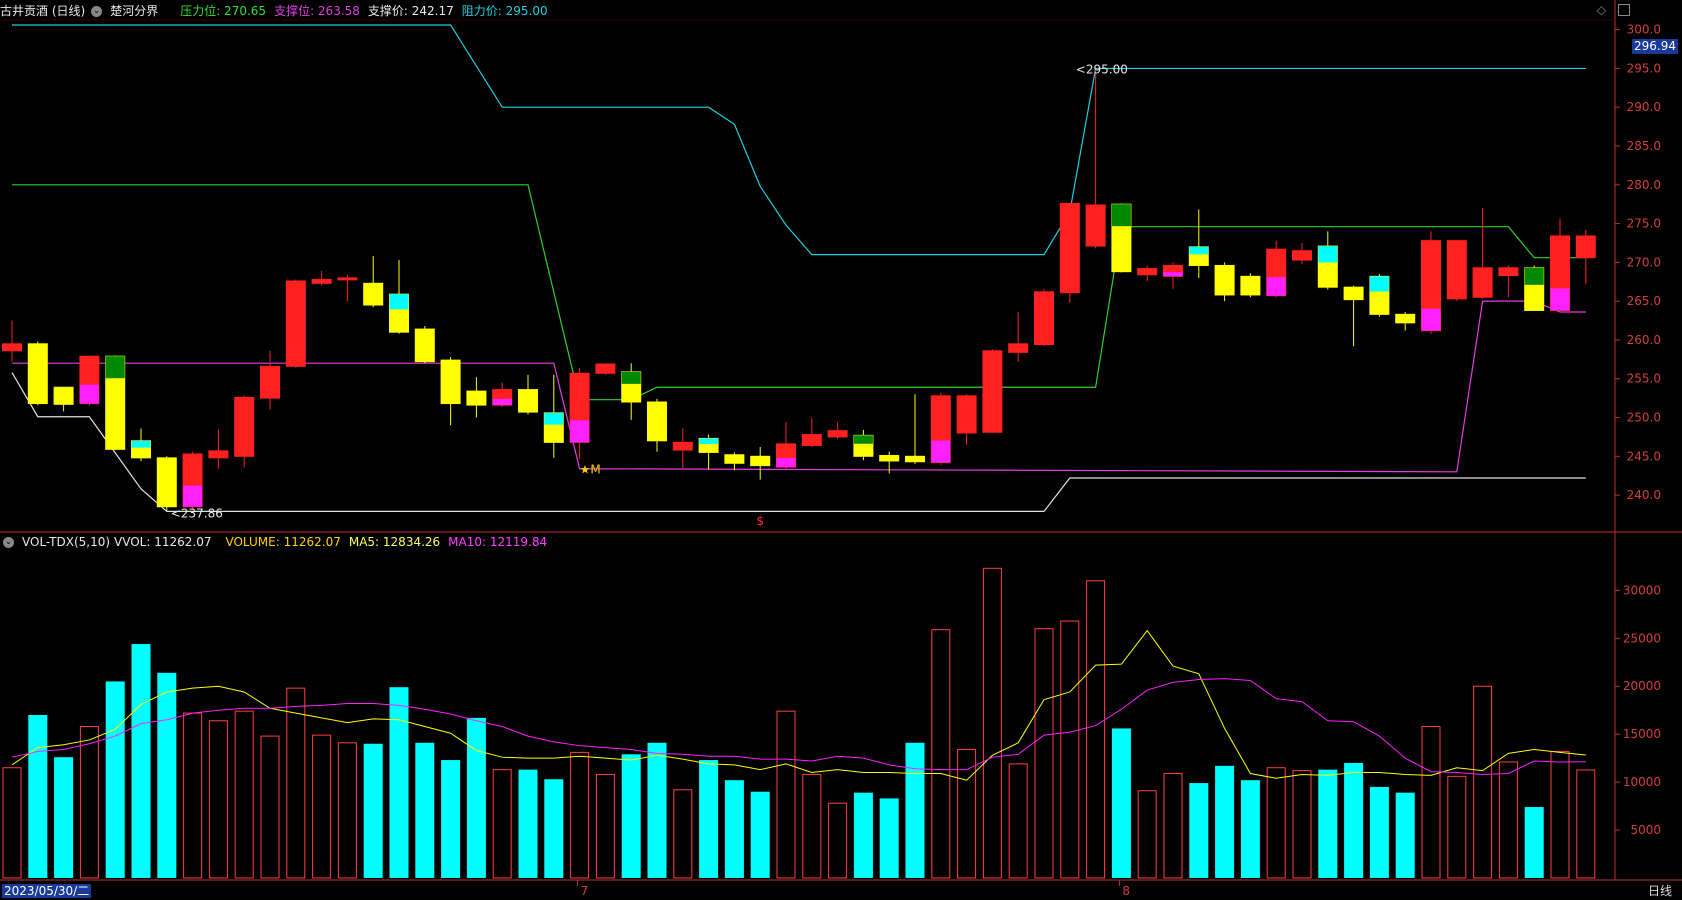  I want to click on volume-indicator-name: VOL-TDX(5,10), so click(66, 542).